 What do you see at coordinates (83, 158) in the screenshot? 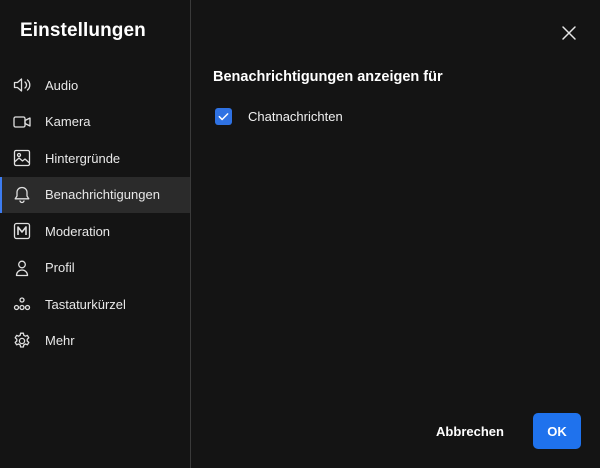
I see `sidebar-item-label: Hintergründe` at bounding box center [83, 158].